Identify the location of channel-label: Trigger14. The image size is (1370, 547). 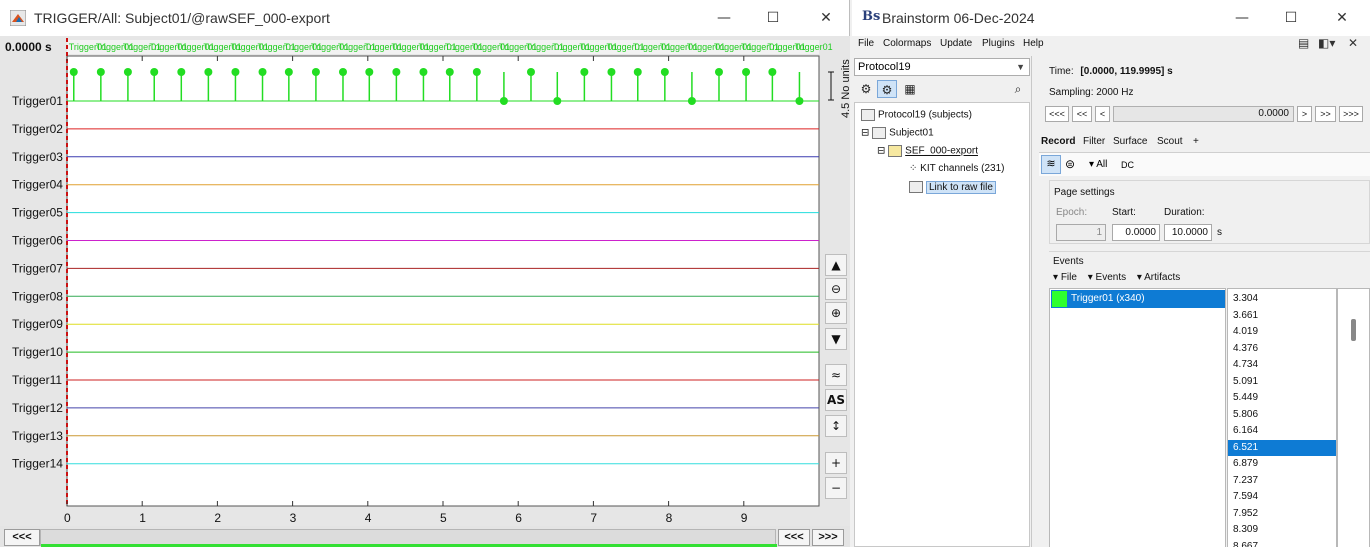
(37, 464).